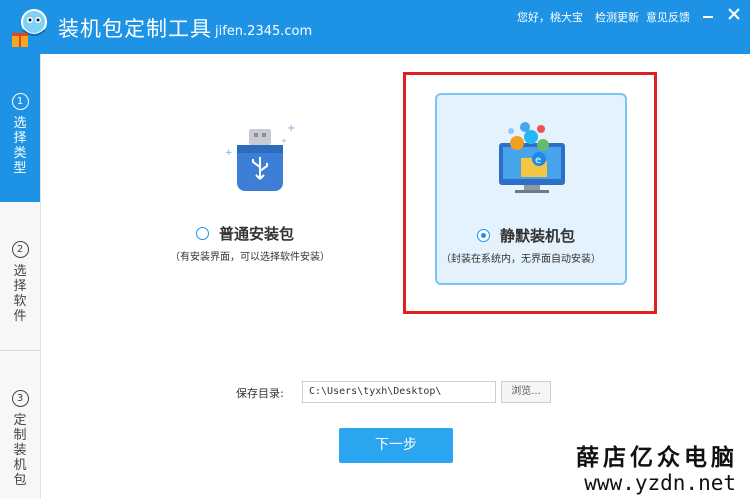 The image size is (750, 499). Describe the element at coordinates (734, 14) in the screenshot. I see `close-icon` at that location.